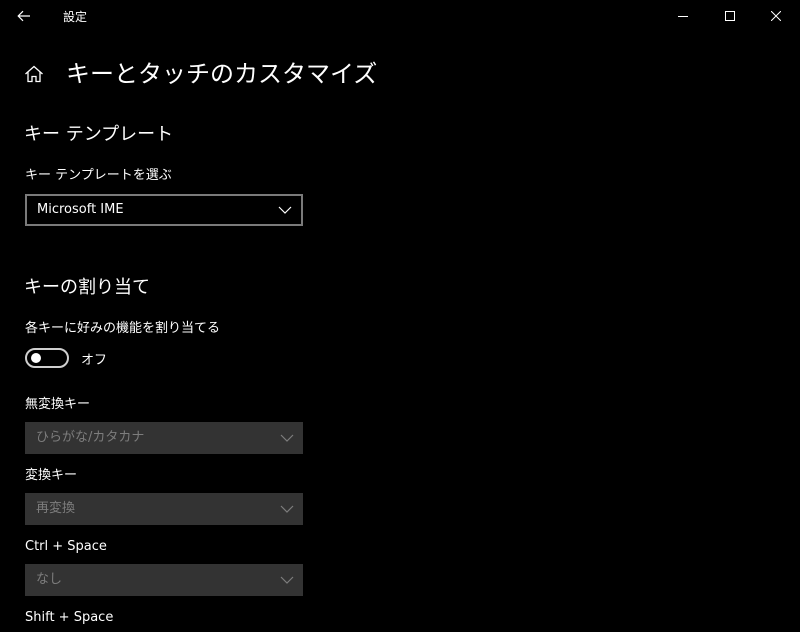 The width and height of the screenshot is (800, 632). I want to click on toggle-knob, so click(36, 358).